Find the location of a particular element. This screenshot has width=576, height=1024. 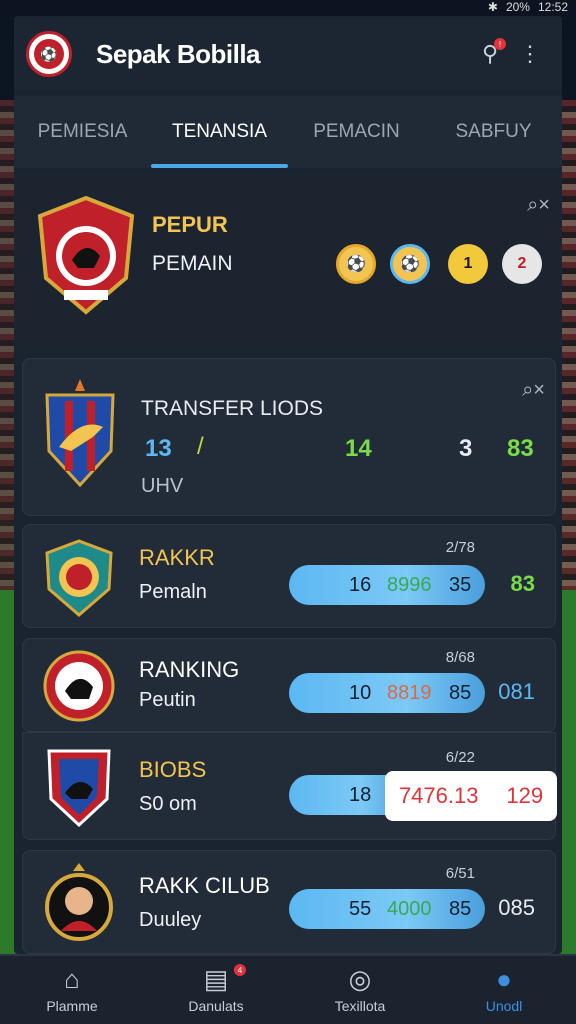

highlight-score-box: 7476.13 129 is located at coordinates (471, 796).